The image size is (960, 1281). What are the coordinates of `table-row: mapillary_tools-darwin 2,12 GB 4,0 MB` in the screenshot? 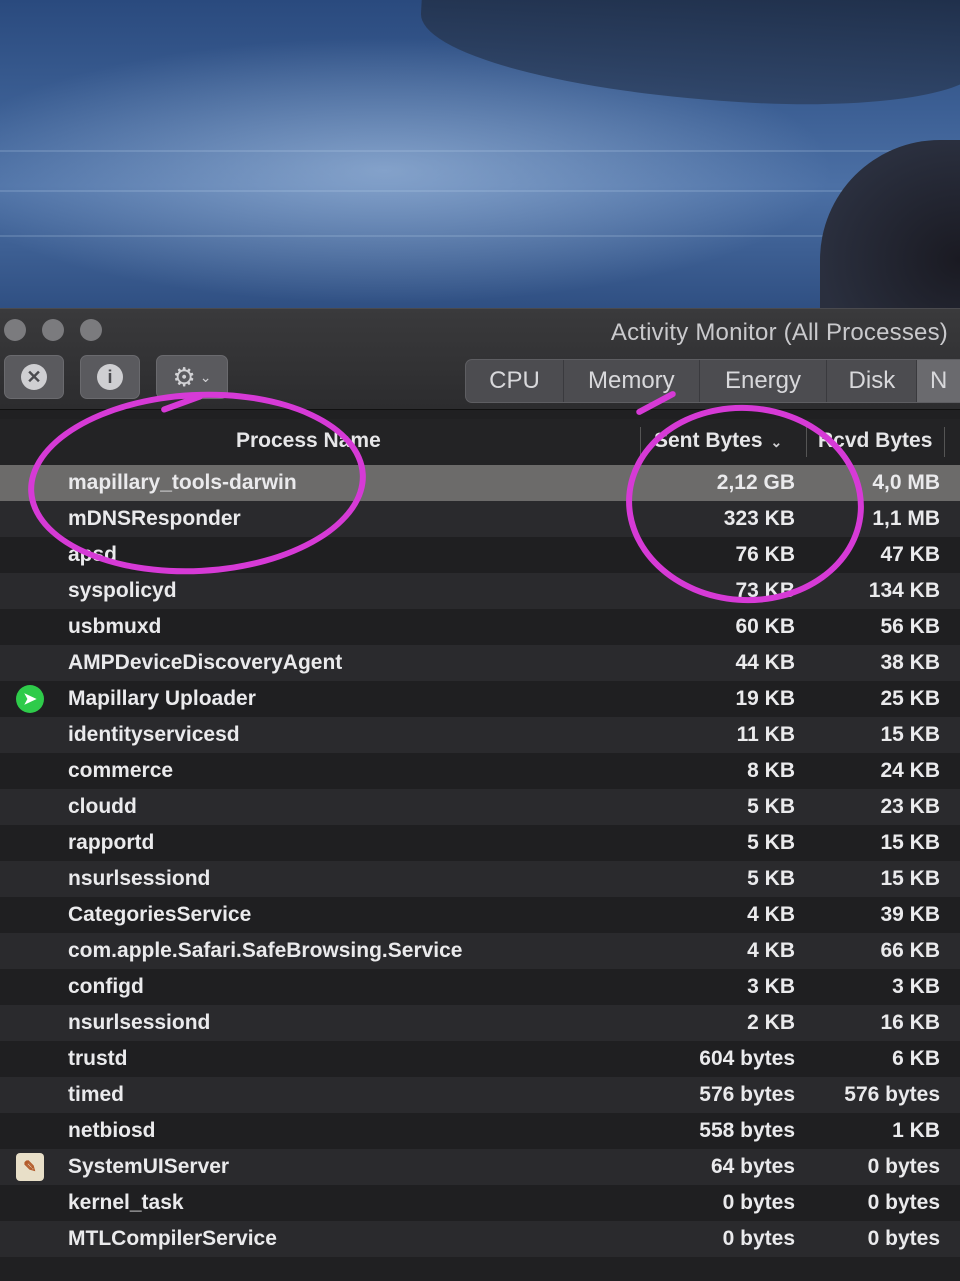 It's located at (480, 483).